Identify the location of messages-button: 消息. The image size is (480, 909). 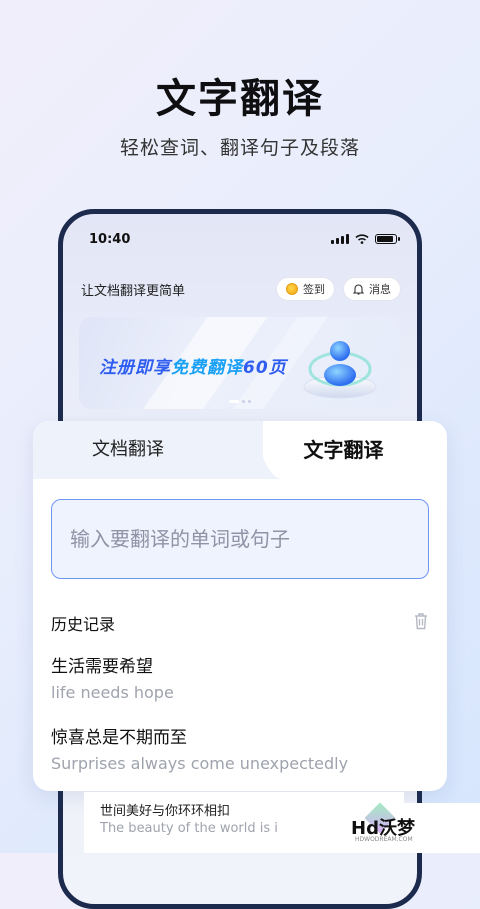
(372, 289).